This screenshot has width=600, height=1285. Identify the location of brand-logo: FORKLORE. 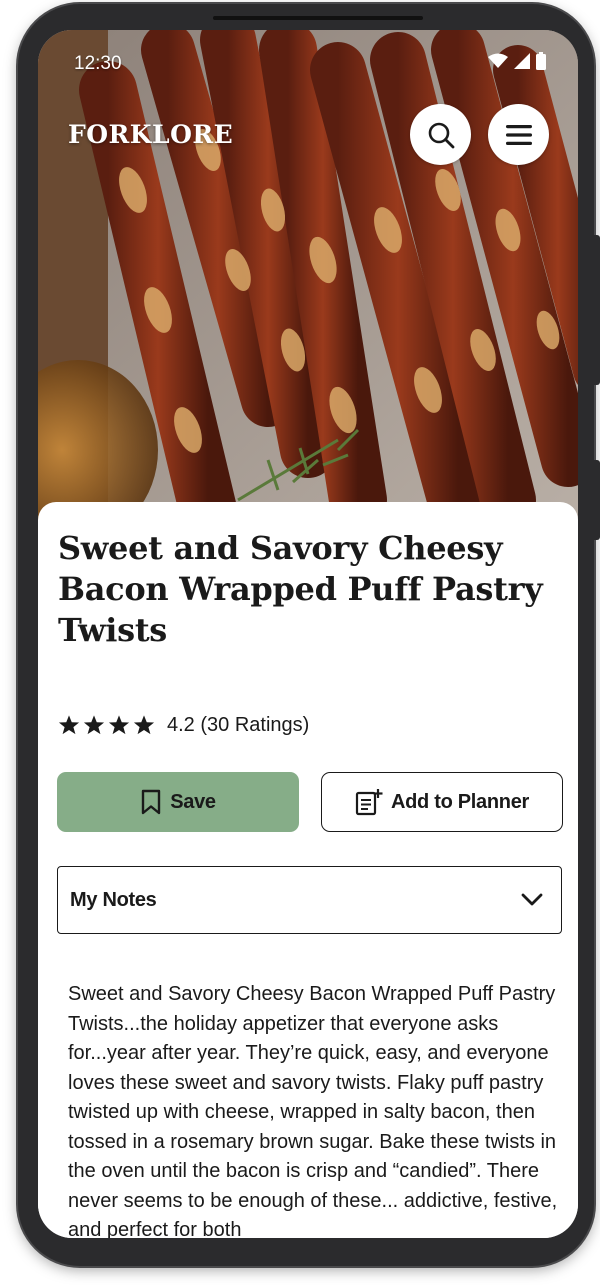
(150, 134).